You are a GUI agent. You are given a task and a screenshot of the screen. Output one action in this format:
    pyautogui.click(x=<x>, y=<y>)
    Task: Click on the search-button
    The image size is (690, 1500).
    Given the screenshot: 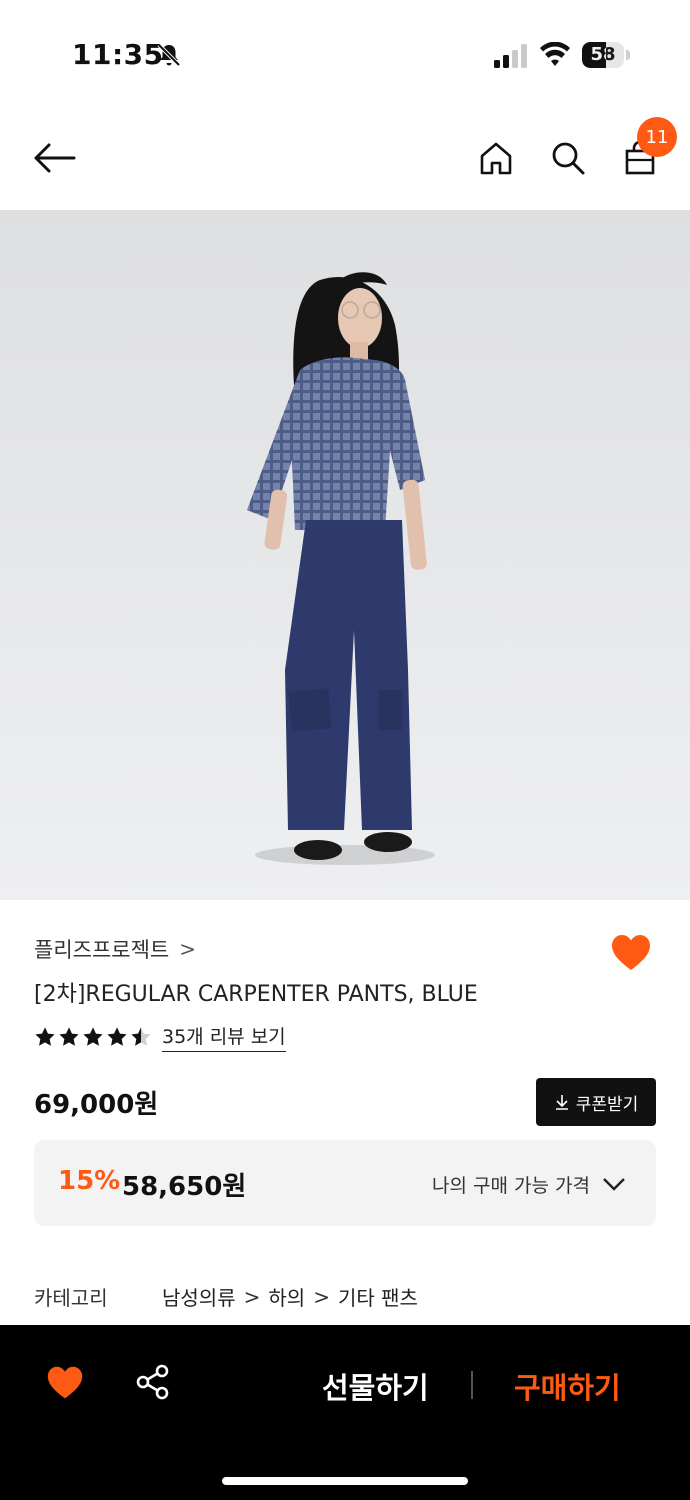 What is the action you would take?
    pyautogui.click(x=568, y=158)
    